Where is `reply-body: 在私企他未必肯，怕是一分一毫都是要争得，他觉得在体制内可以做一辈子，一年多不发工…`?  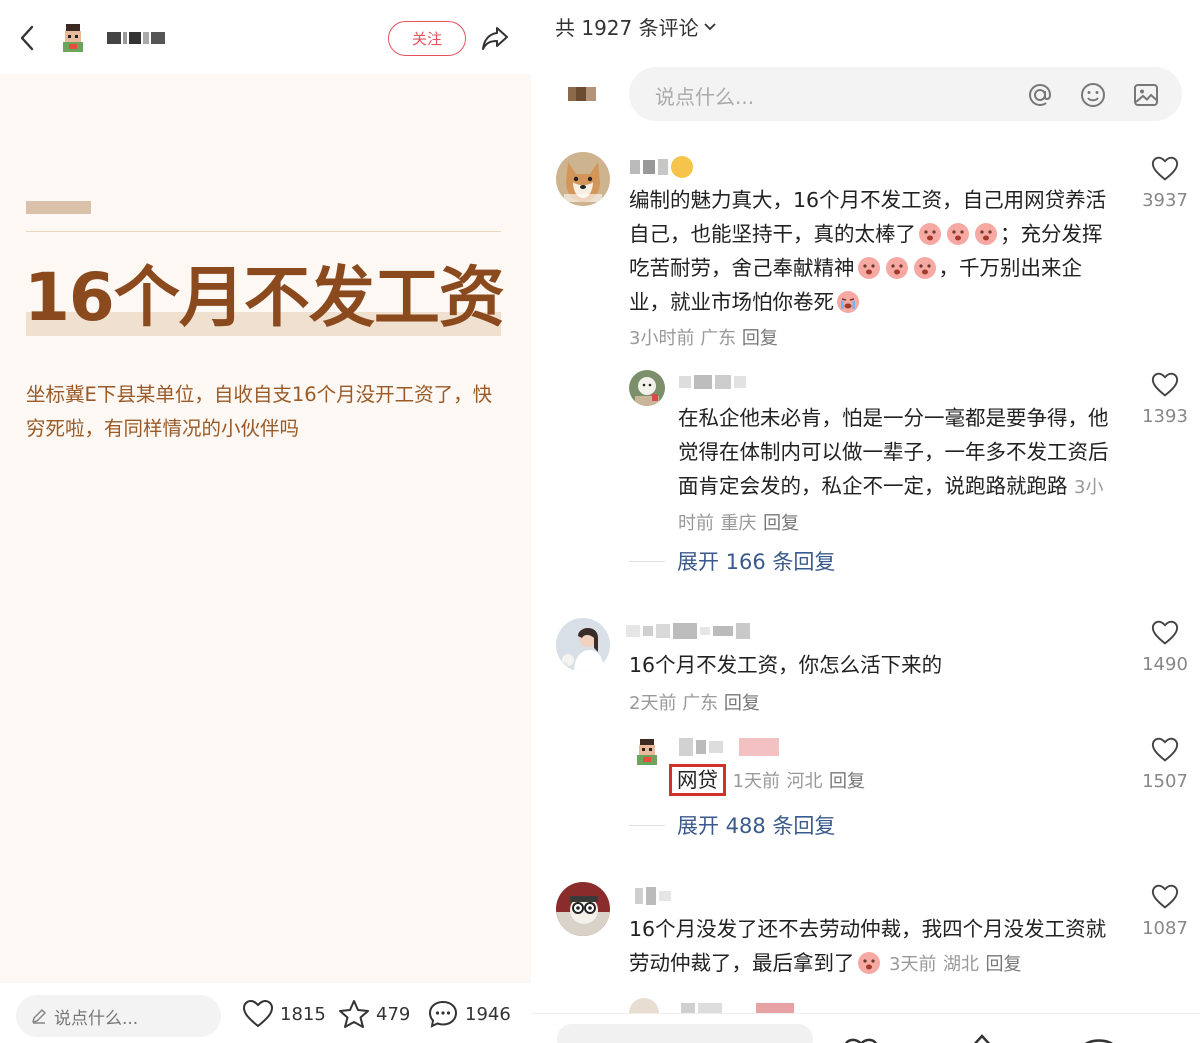
reply-body: 在私企他未必肯，怕是一分一毫都是要争得，他觉得在体制内可以做一辈子，一年多不发工… is located at coordinates (893, 452).